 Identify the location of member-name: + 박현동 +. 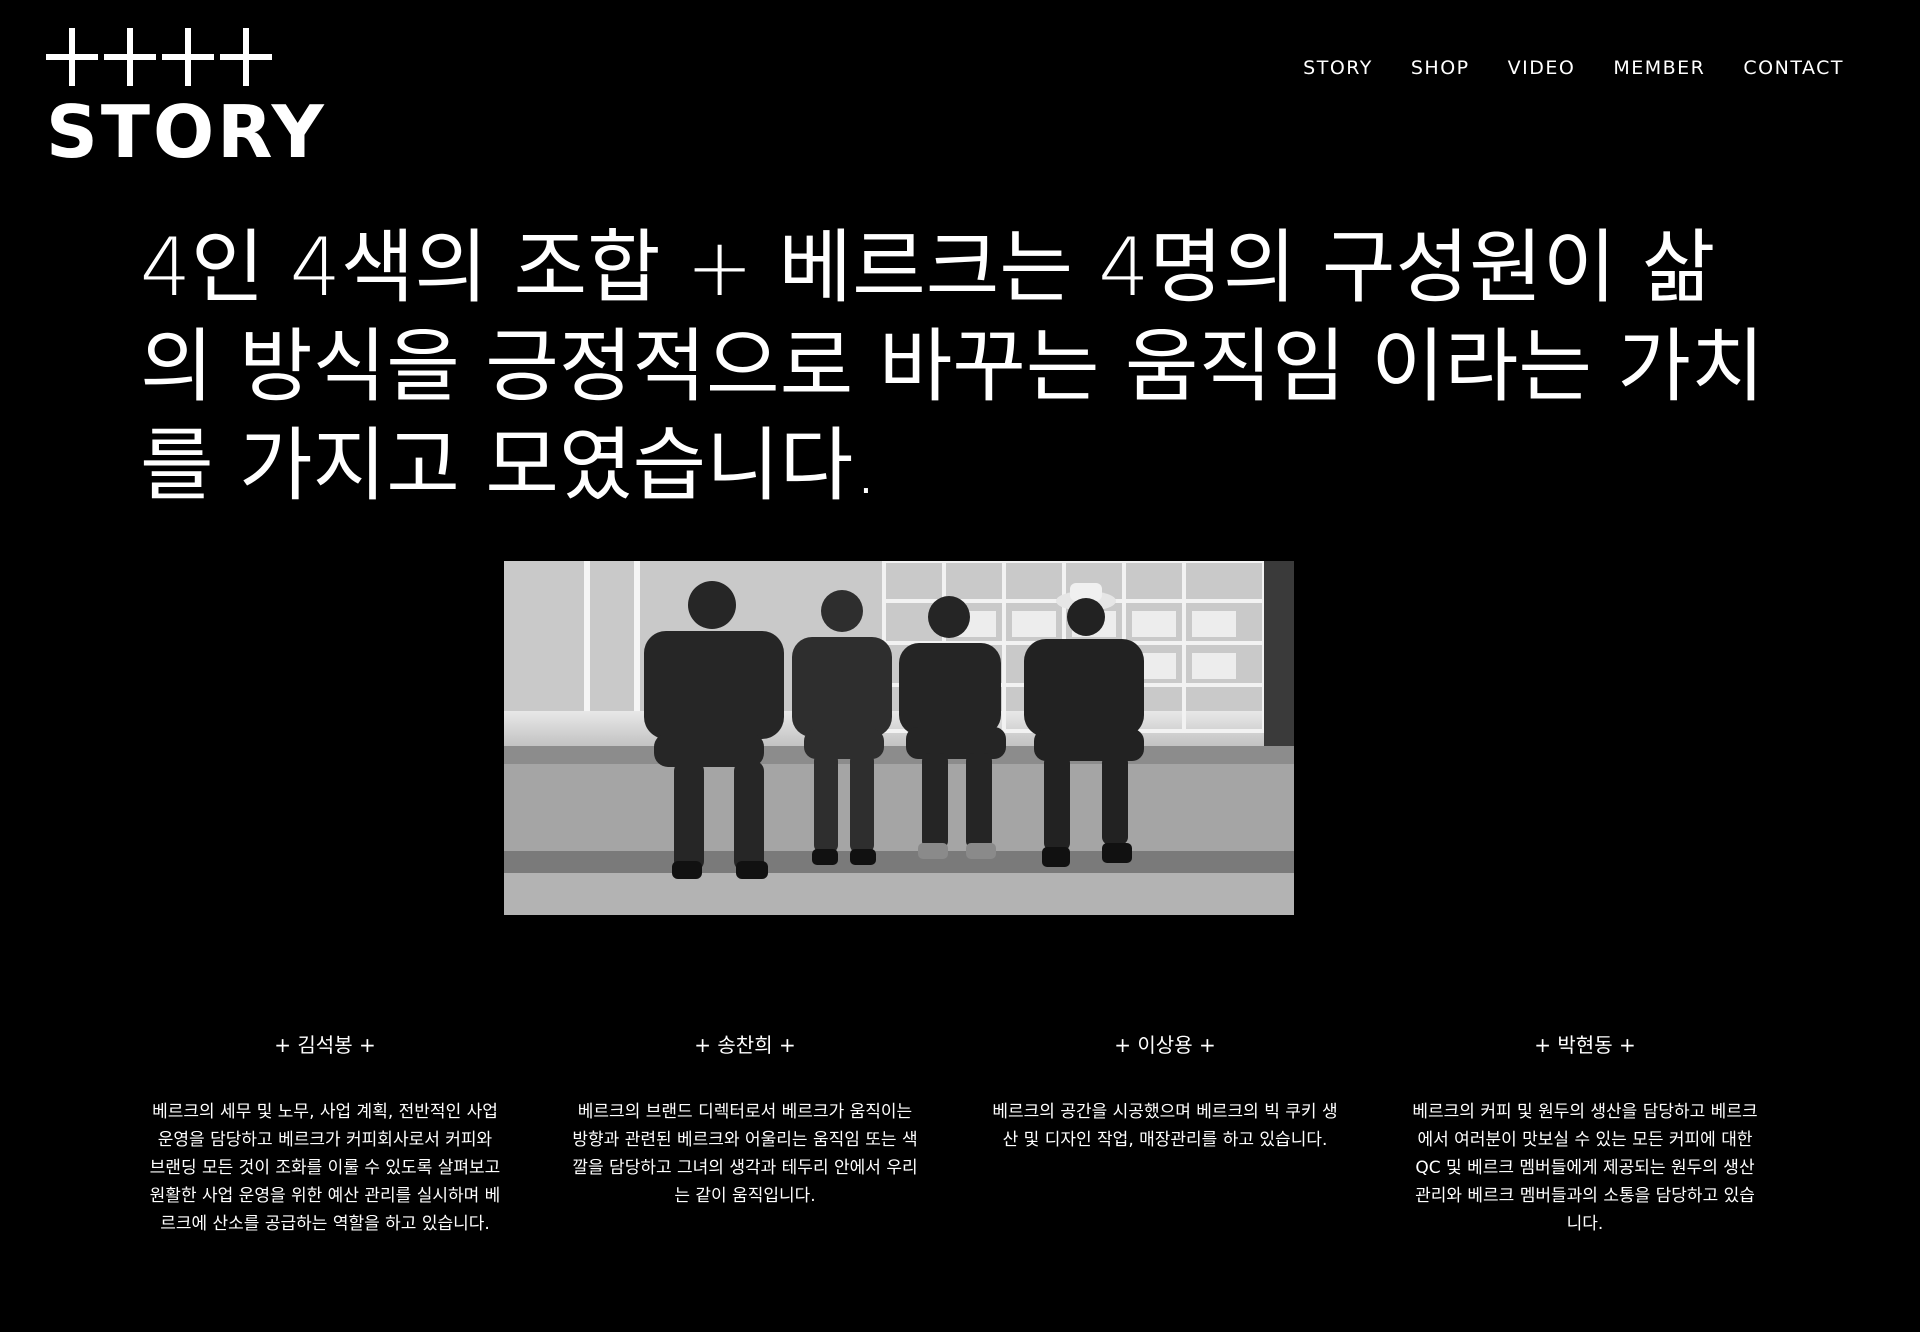
(1585, 1045).